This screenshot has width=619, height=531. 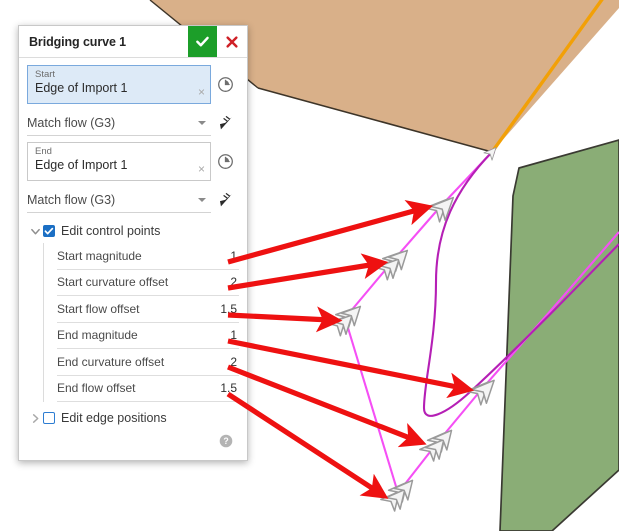 I want to click on parameter-row-start-flow-offset: Start flow offset 1.5, so click(x=148, y=309).